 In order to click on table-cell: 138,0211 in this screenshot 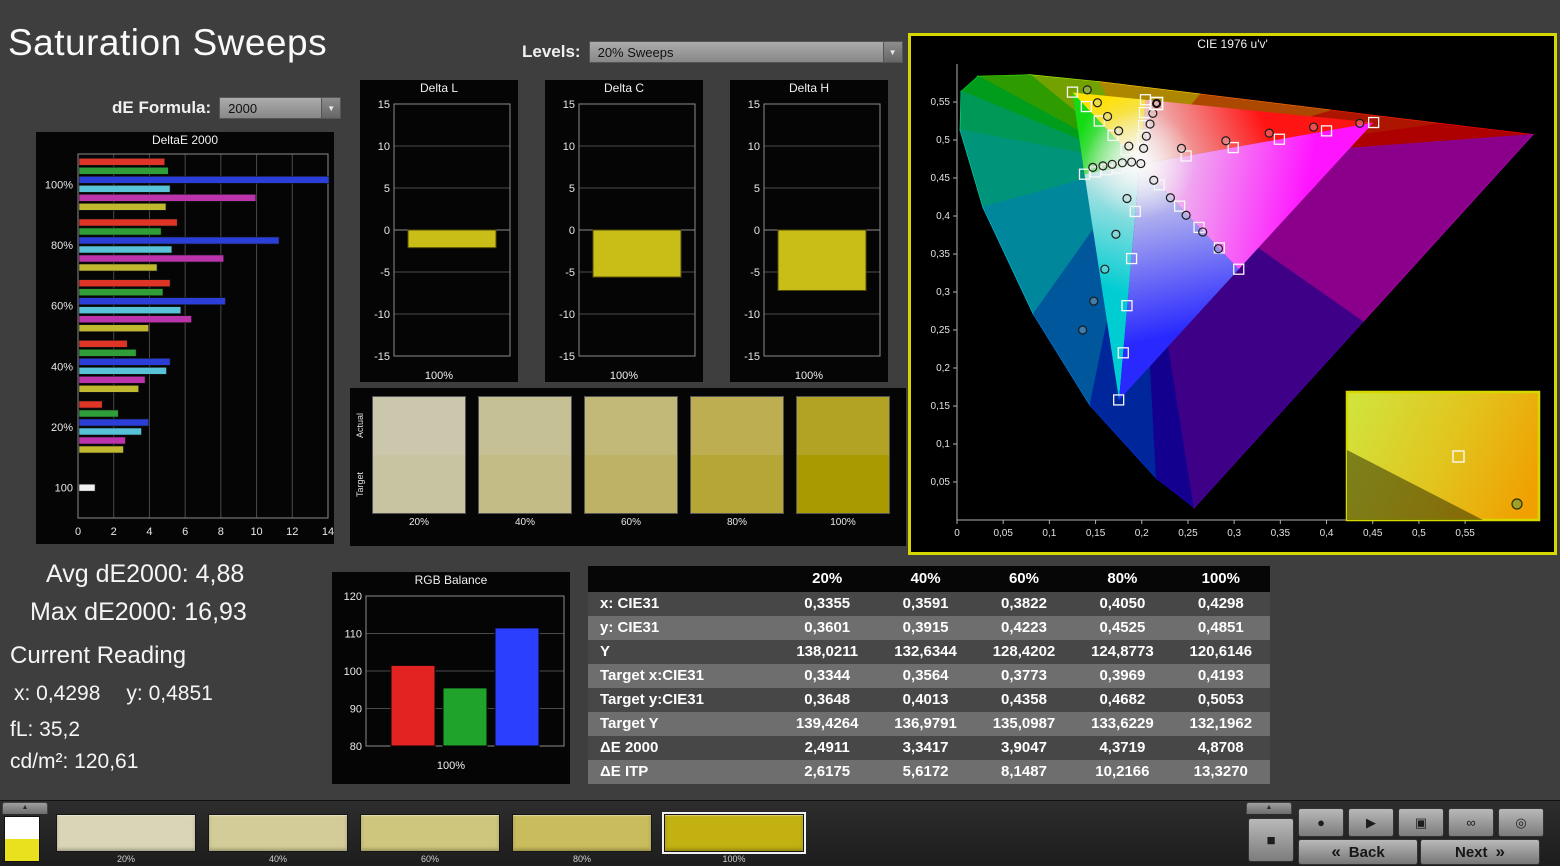, I will do `click(827, 651)`.